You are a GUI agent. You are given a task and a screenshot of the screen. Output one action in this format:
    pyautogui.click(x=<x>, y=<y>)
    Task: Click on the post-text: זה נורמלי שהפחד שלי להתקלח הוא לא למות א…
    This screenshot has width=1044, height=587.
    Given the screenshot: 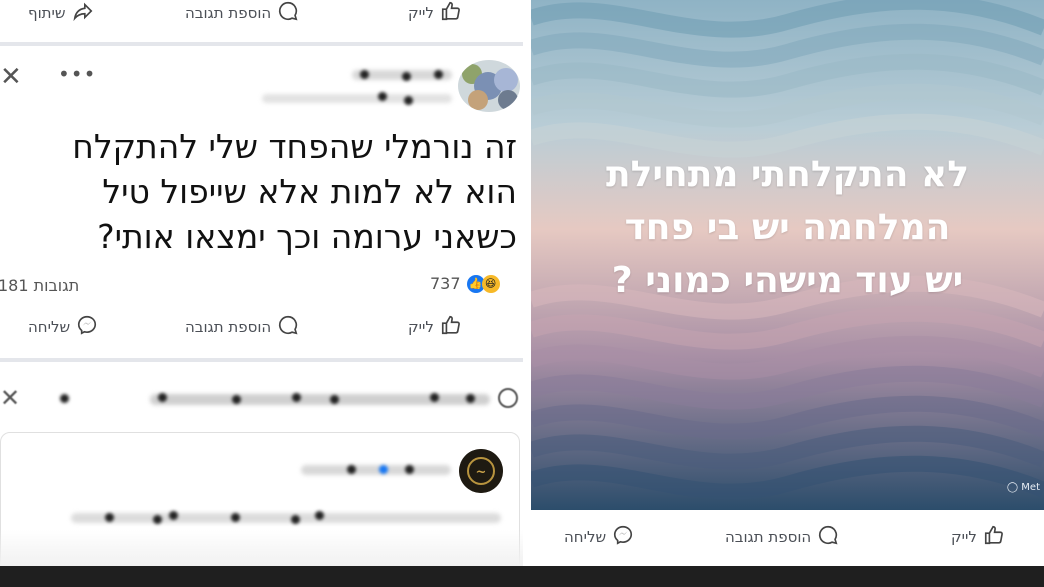 What is the action you would take?
    pyautogui.click(x=259, y=191)
    